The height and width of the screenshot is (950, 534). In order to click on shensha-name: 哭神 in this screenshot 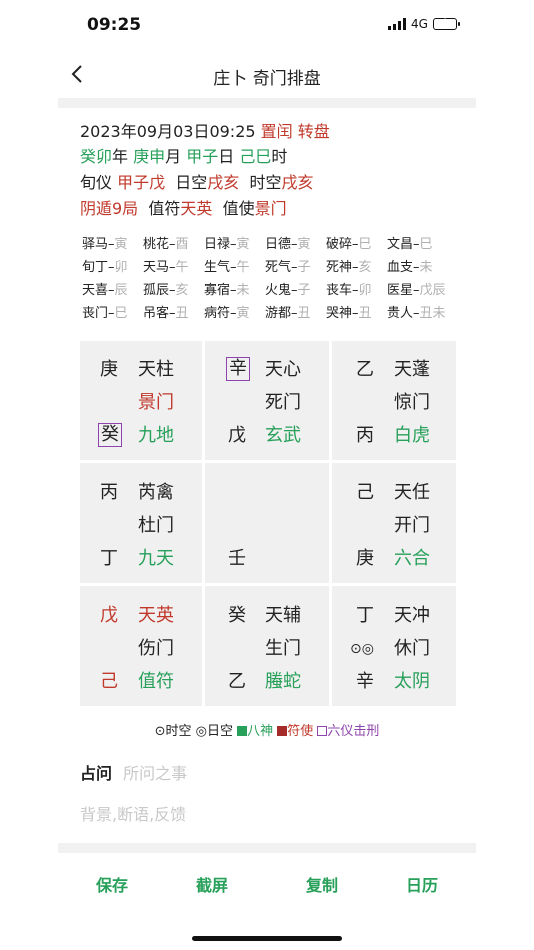, I will do `click(339, 313)`.